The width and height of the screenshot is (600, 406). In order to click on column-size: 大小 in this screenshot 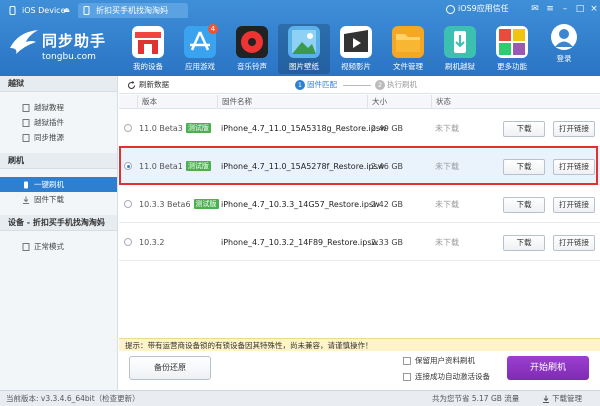, I will do `click(377, 102)`.